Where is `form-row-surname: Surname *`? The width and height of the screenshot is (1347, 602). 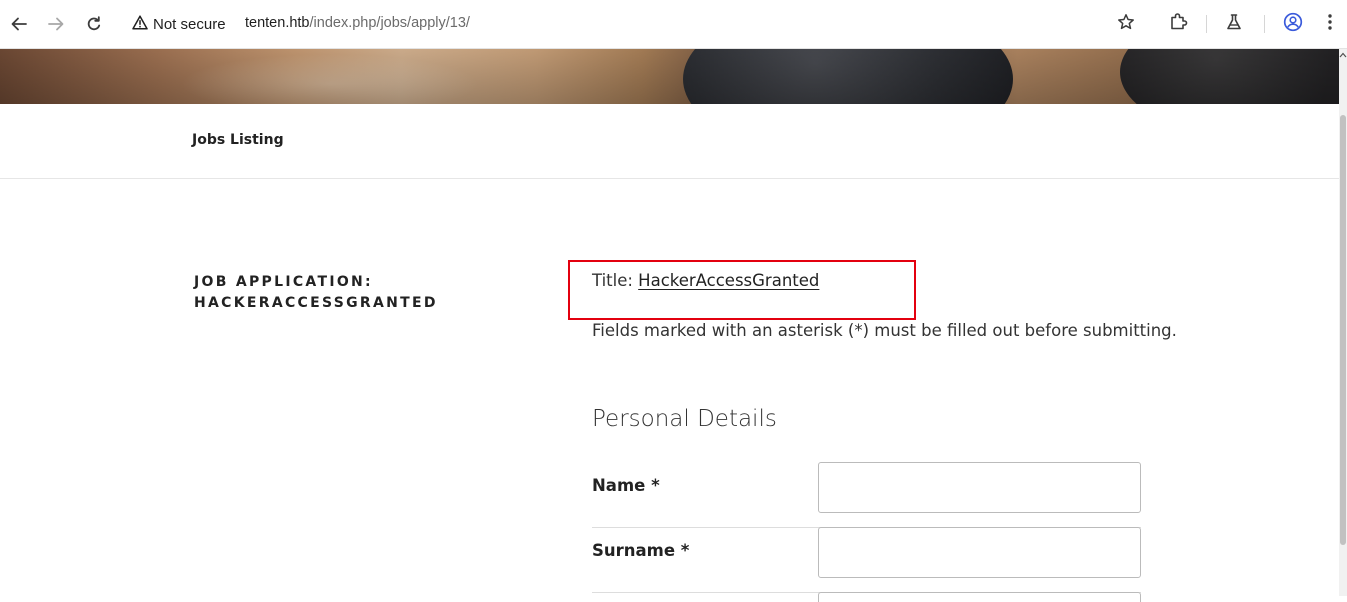
form-row-surname: Surname * is located at coordinates (866, 560).